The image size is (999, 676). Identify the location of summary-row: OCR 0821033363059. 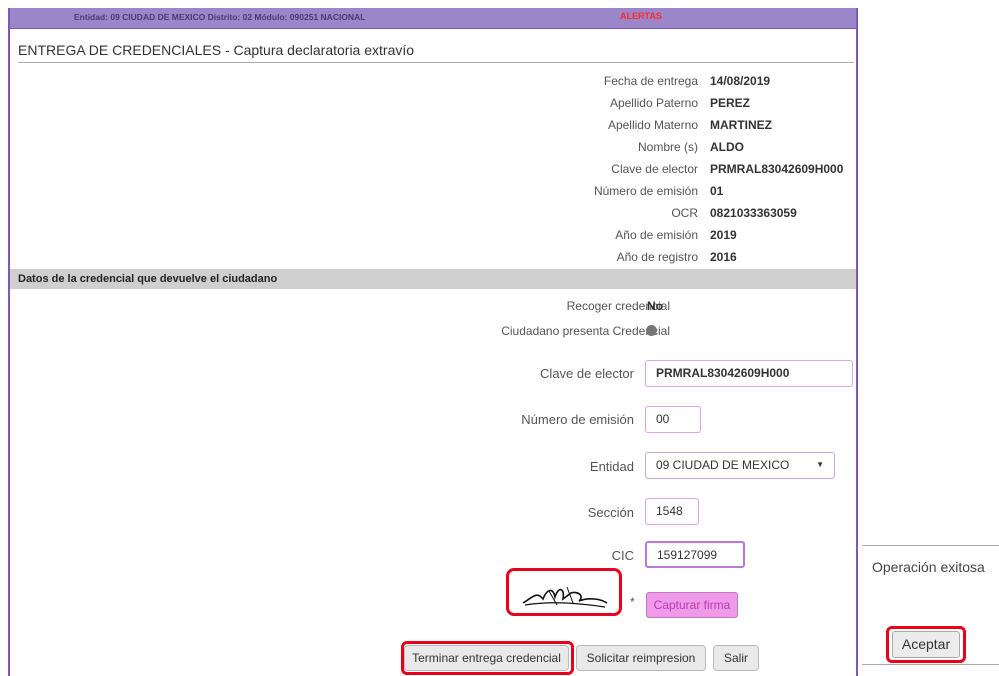
(433, 213).